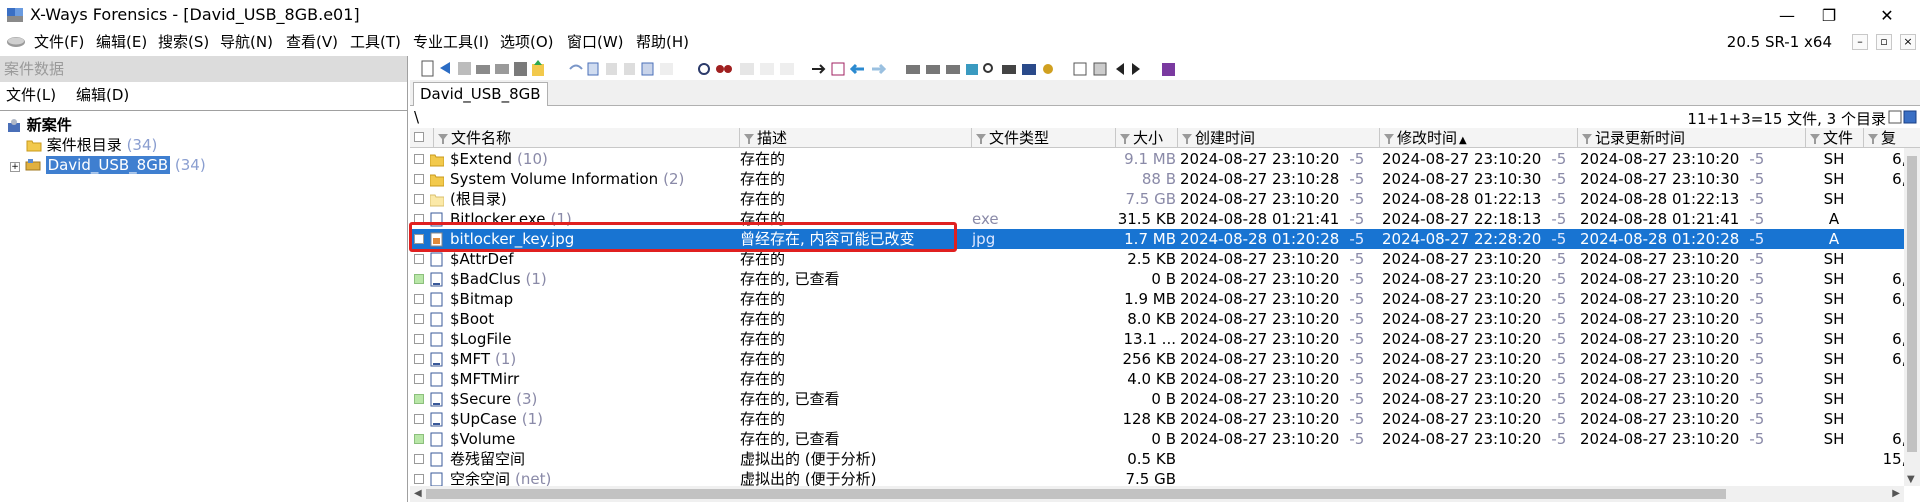 Image resolution: width=1920 pixels, height=502 pixels. I want to click on folder-icon, so click(437, 180).